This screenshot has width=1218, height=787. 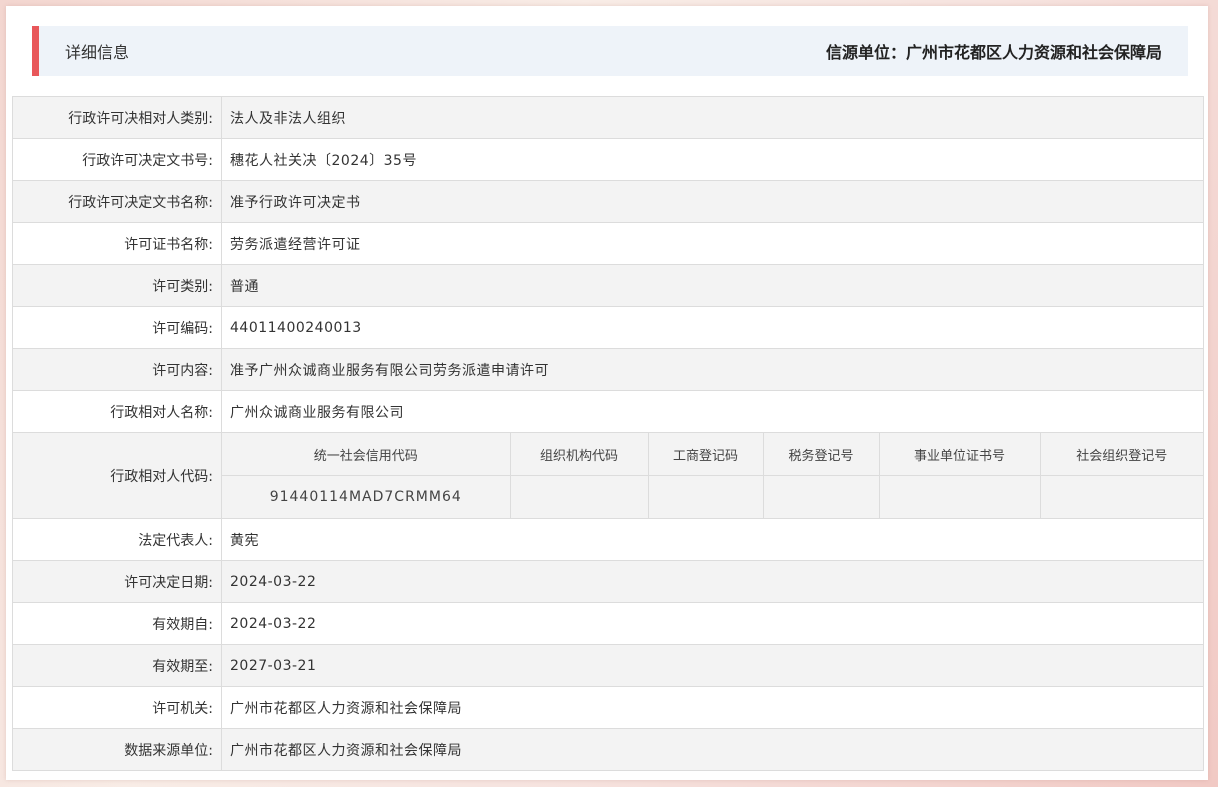 I want to click on row-value: 法人及非法人组织, so click(x=712, y=117).